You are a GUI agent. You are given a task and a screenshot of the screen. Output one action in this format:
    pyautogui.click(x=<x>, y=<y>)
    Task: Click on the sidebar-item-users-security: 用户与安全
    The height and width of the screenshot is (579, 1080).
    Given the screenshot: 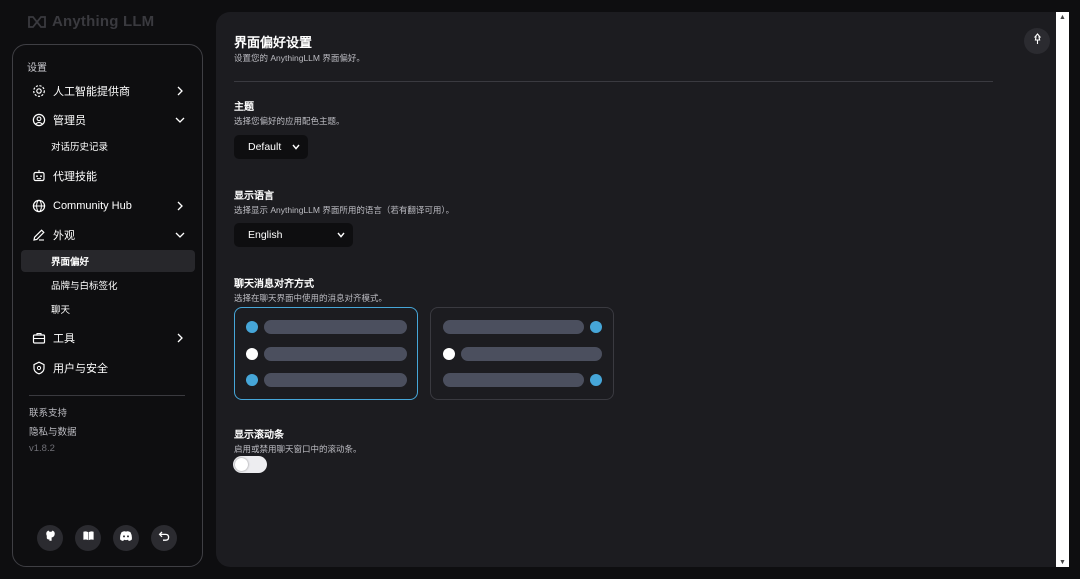 What is the action you would take?
    pyautogui.click(x=108, y=368)
    